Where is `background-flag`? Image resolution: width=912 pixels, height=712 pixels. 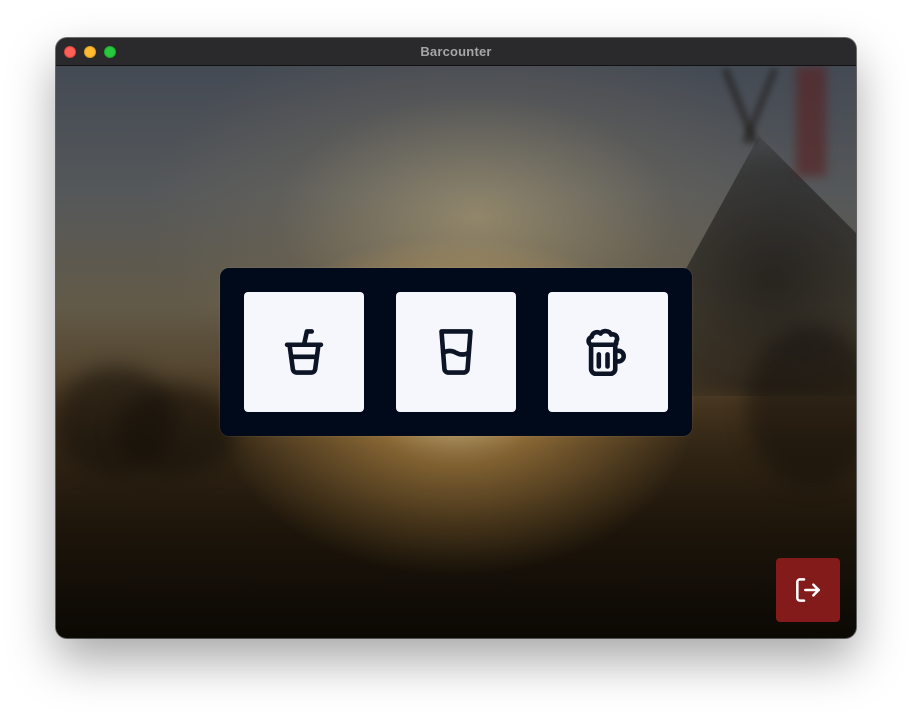
background-flag is located at coordinates (811, 121).